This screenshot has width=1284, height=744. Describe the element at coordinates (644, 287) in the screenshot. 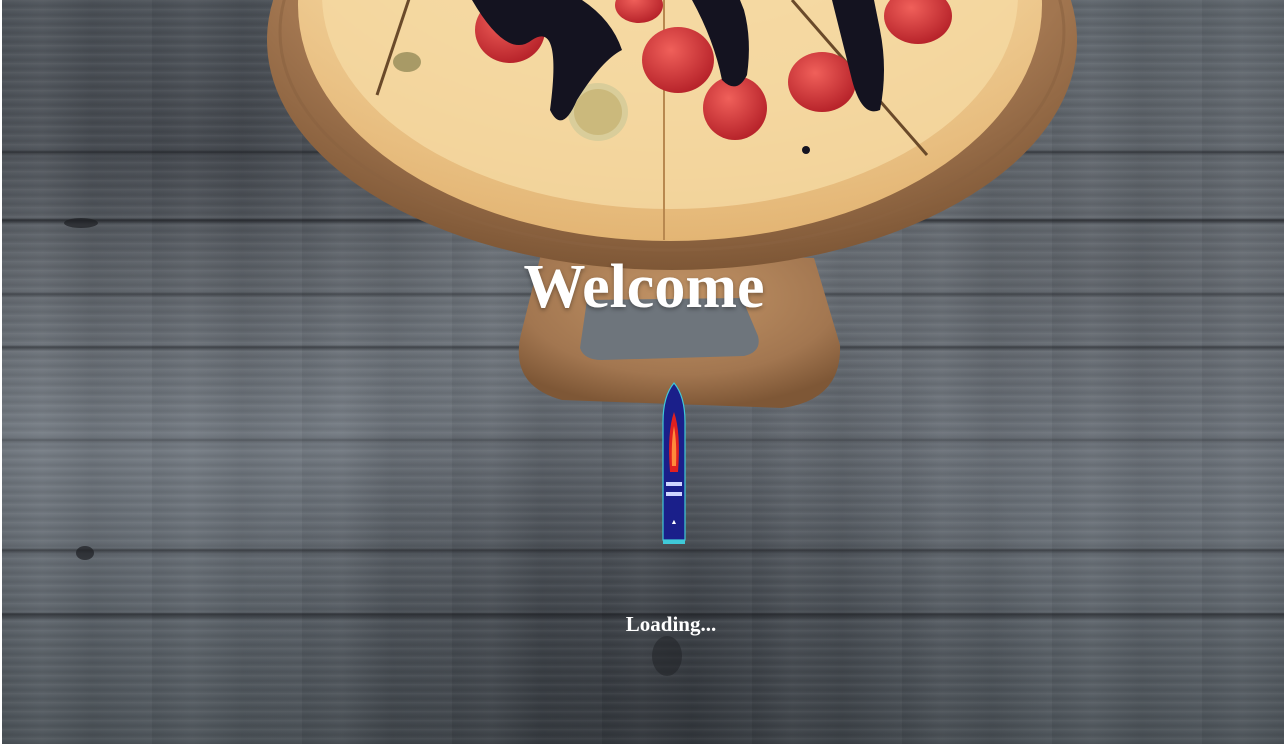

I see `welcome-title: Welcome` at that location.